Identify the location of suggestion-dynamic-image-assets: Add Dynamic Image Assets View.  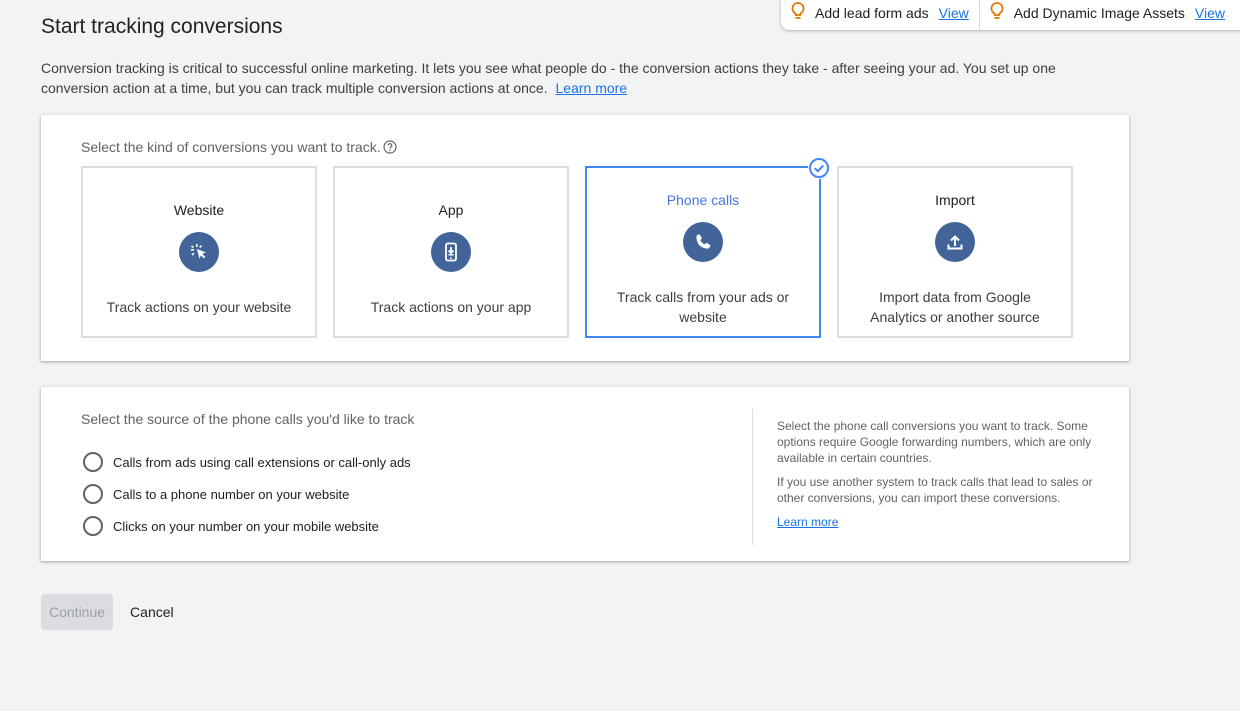
(1106, 15).